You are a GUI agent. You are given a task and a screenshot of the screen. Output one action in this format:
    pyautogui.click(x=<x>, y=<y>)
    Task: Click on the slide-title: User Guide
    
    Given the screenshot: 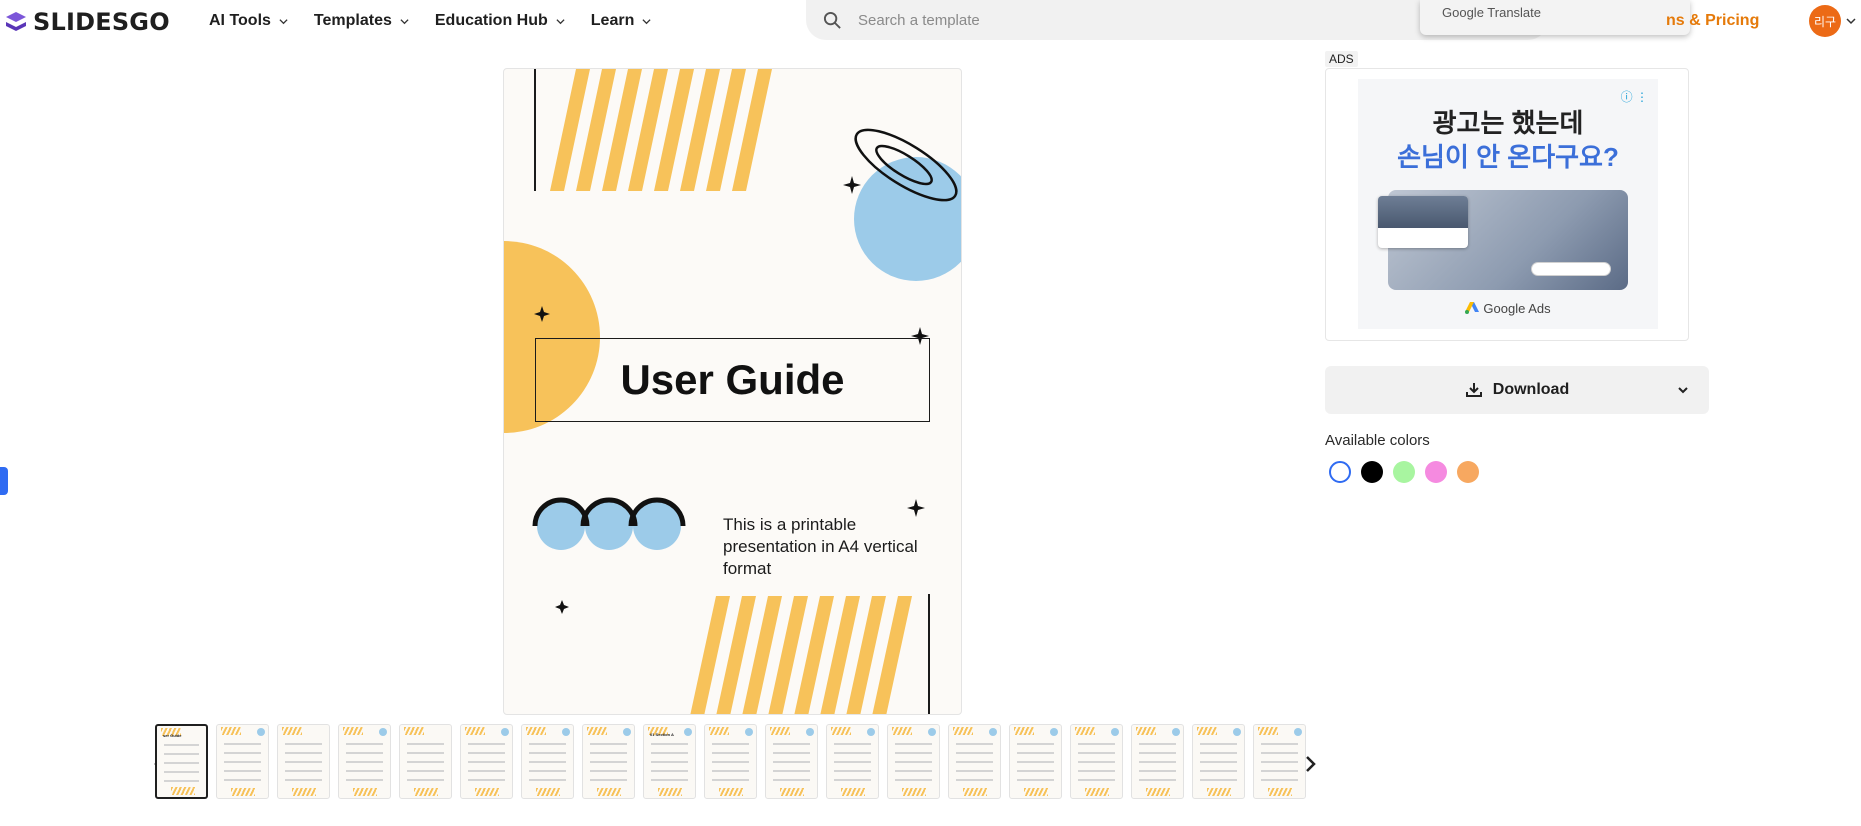 What is the action you would take?
    pyautogui.click(x=732, y=380)
    